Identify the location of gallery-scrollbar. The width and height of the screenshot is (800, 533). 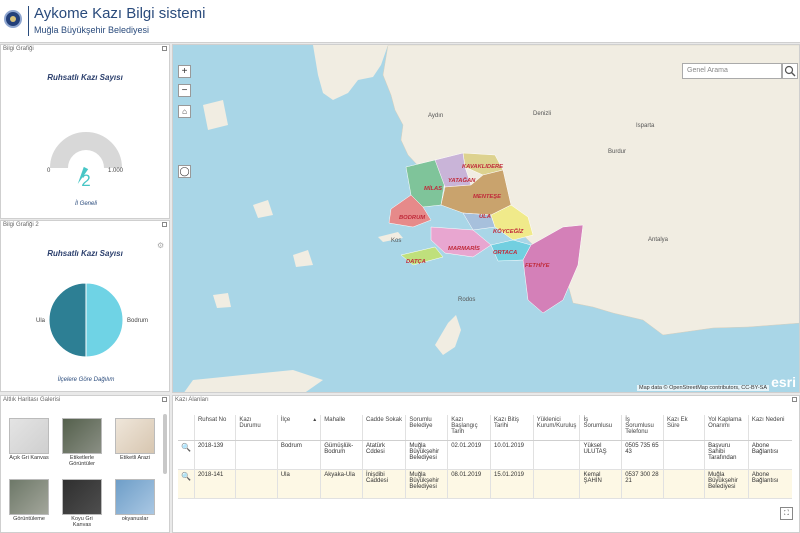
(165, 444).